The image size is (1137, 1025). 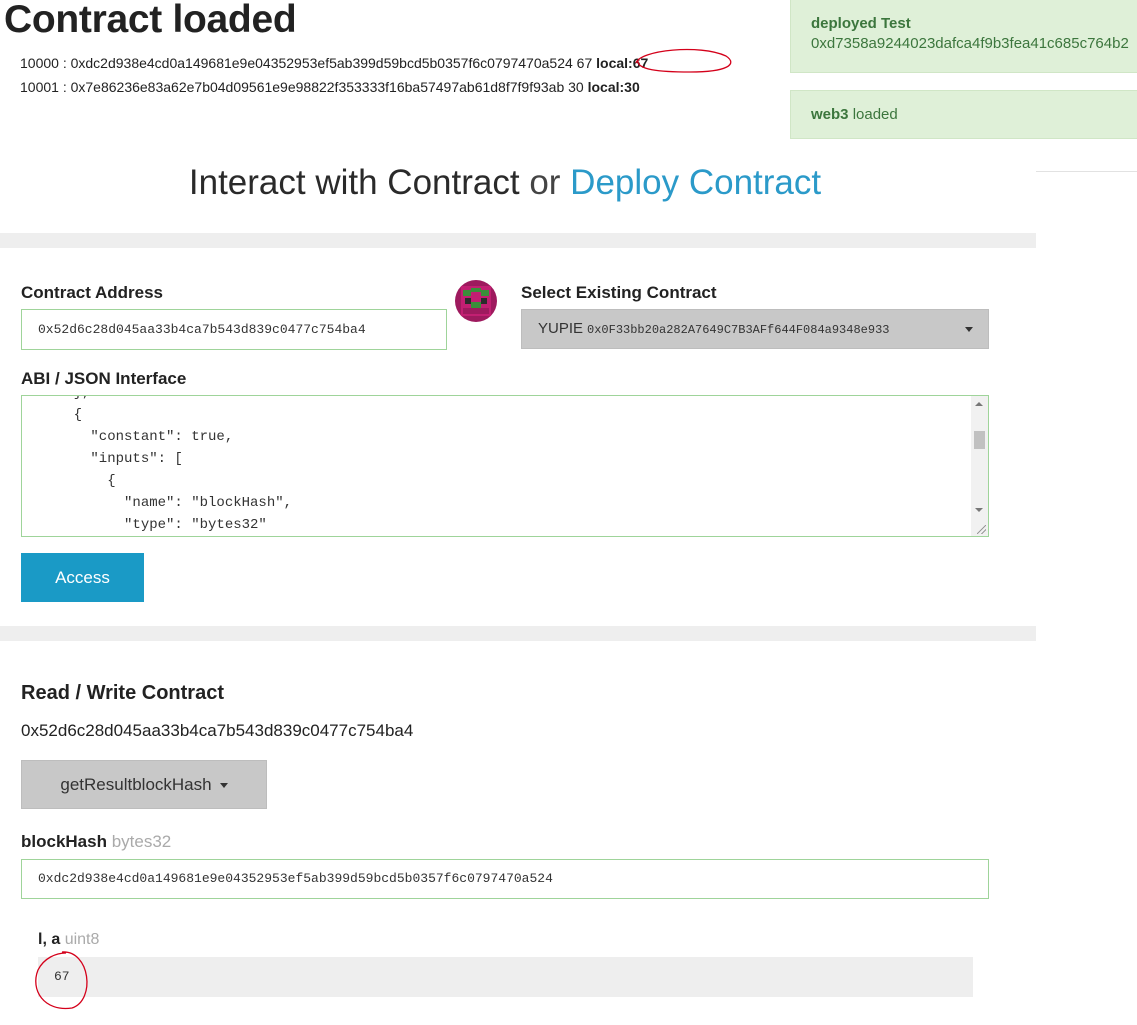 I want to click on contract-address-label: Contract Address, so click(x=92, y=292).